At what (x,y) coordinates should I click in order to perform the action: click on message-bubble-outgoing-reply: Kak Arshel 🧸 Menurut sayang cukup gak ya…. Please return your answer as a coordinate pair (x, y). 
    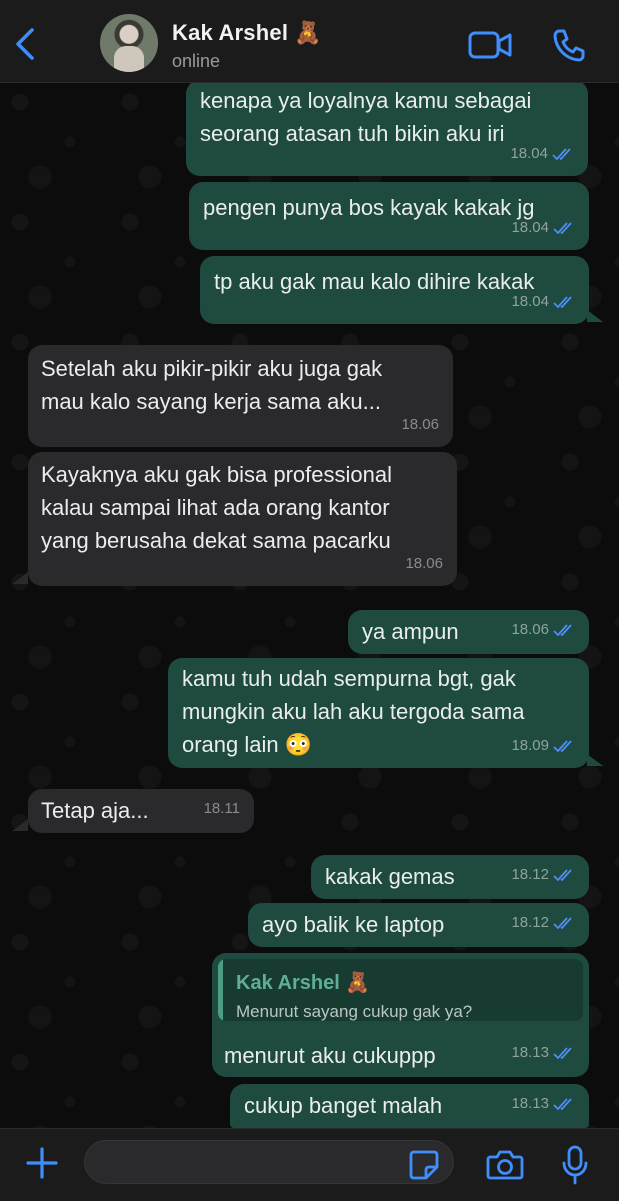
    Looking at the image, I should click on (400, 1015).